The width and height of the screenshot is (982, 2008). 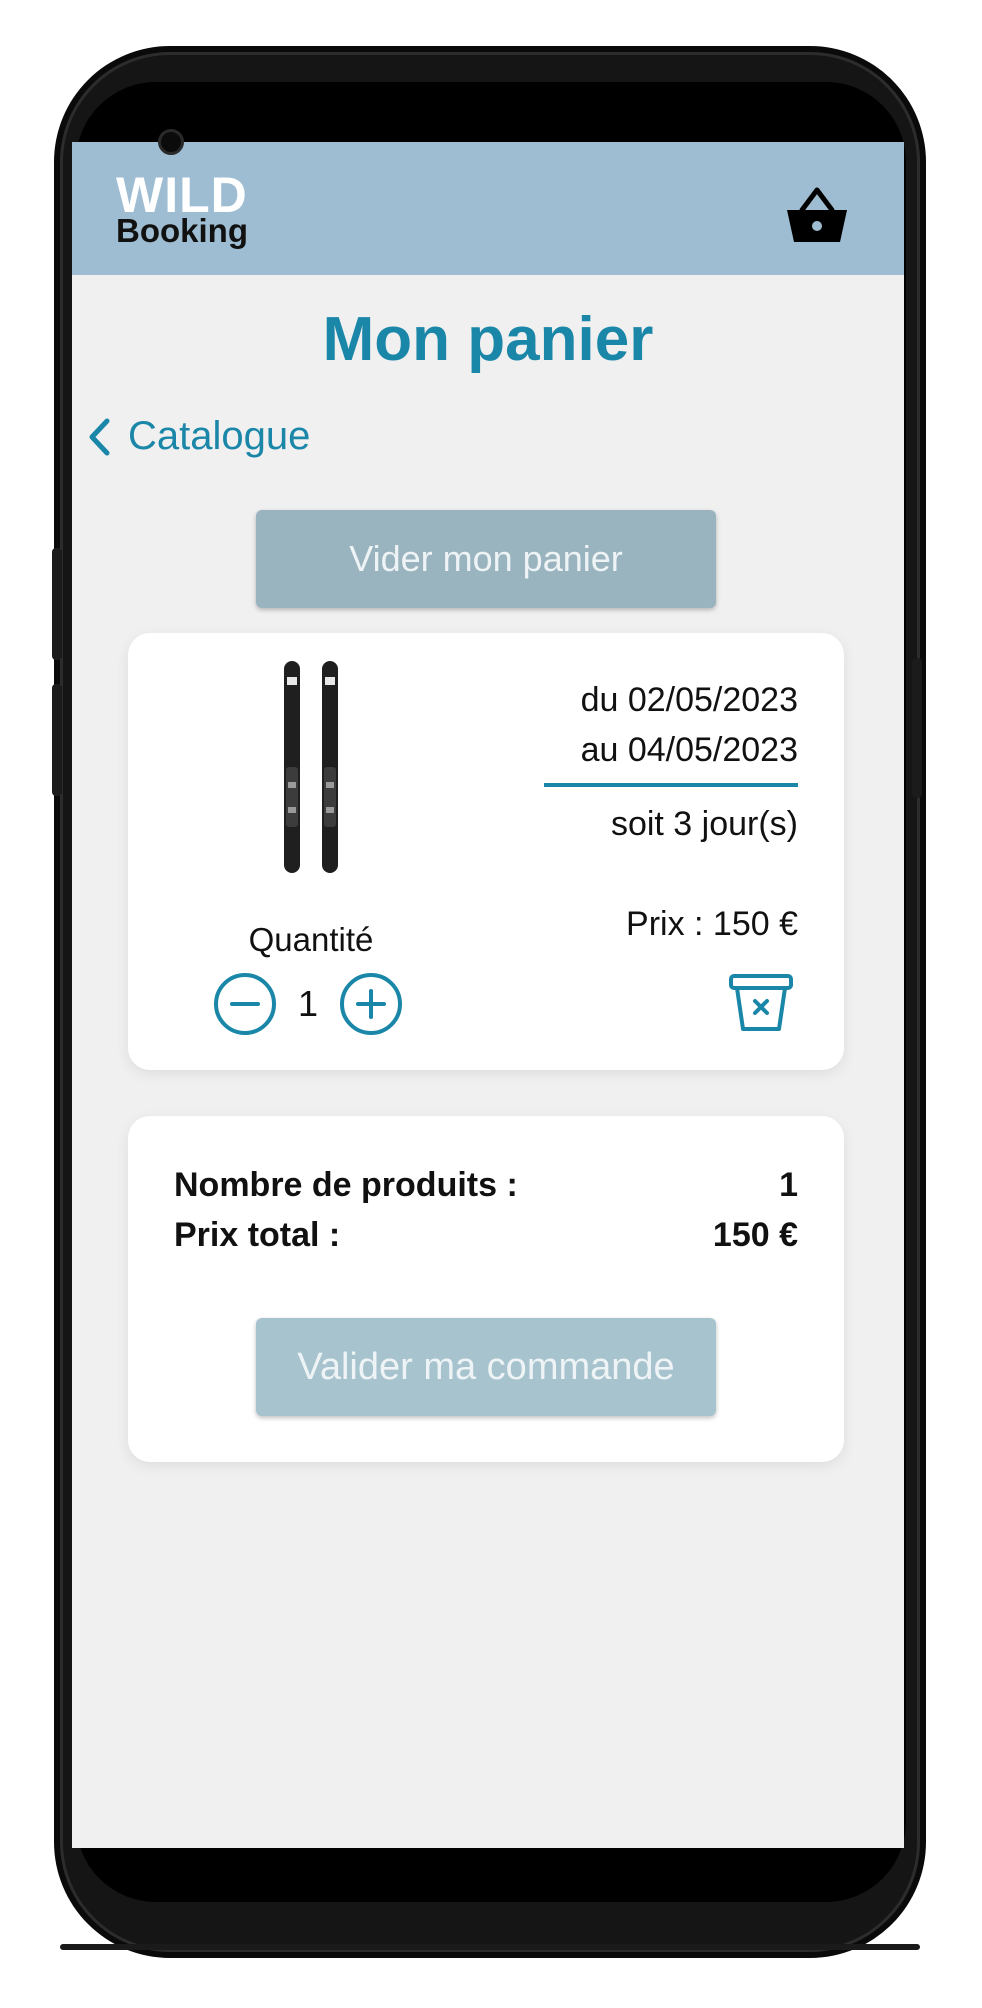 I want to click on minus-circle-icon, so click(x=245, y=1004).